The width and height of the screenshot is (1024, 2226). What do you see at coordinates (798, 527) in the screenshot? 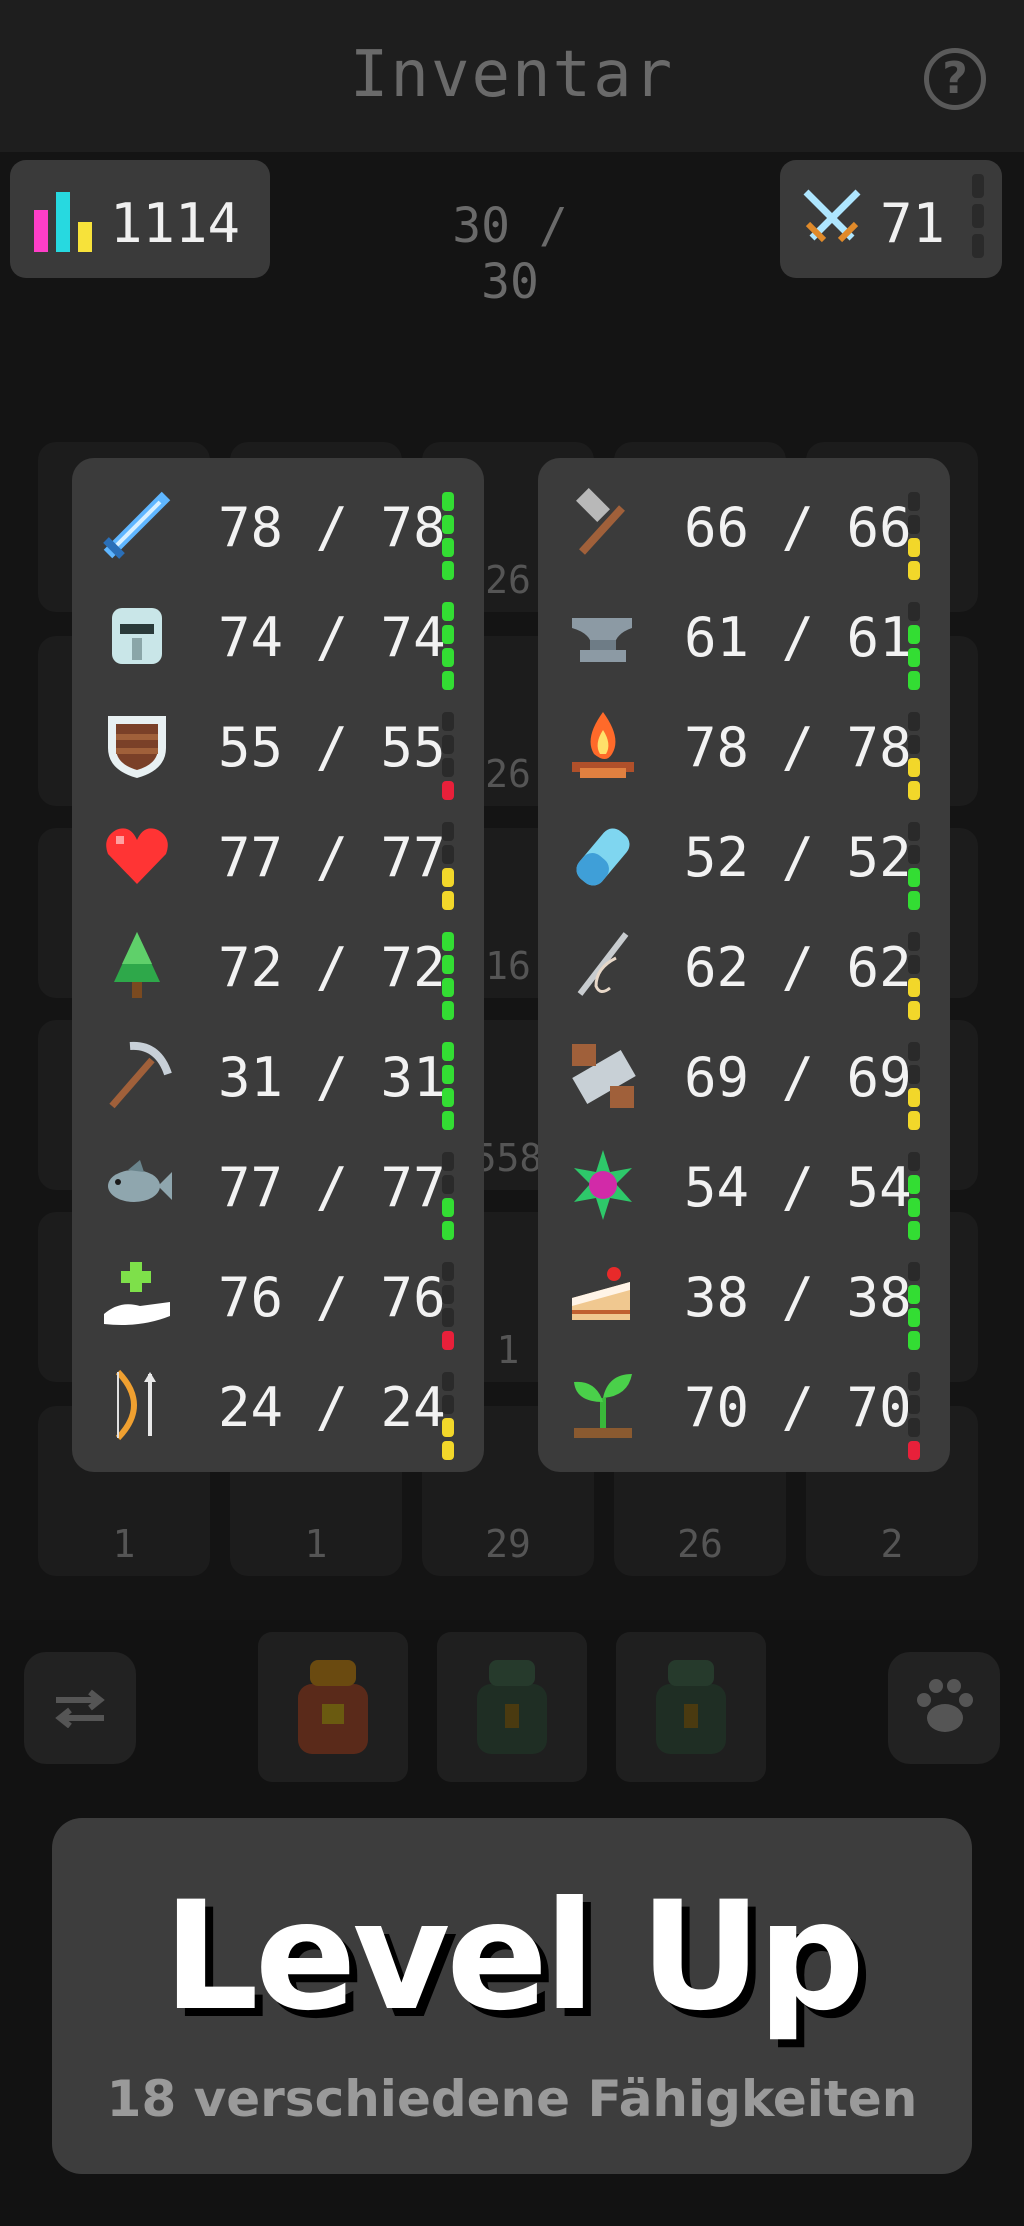
I see `skill-level: 66 / 66` at bounding box center [798, 527].